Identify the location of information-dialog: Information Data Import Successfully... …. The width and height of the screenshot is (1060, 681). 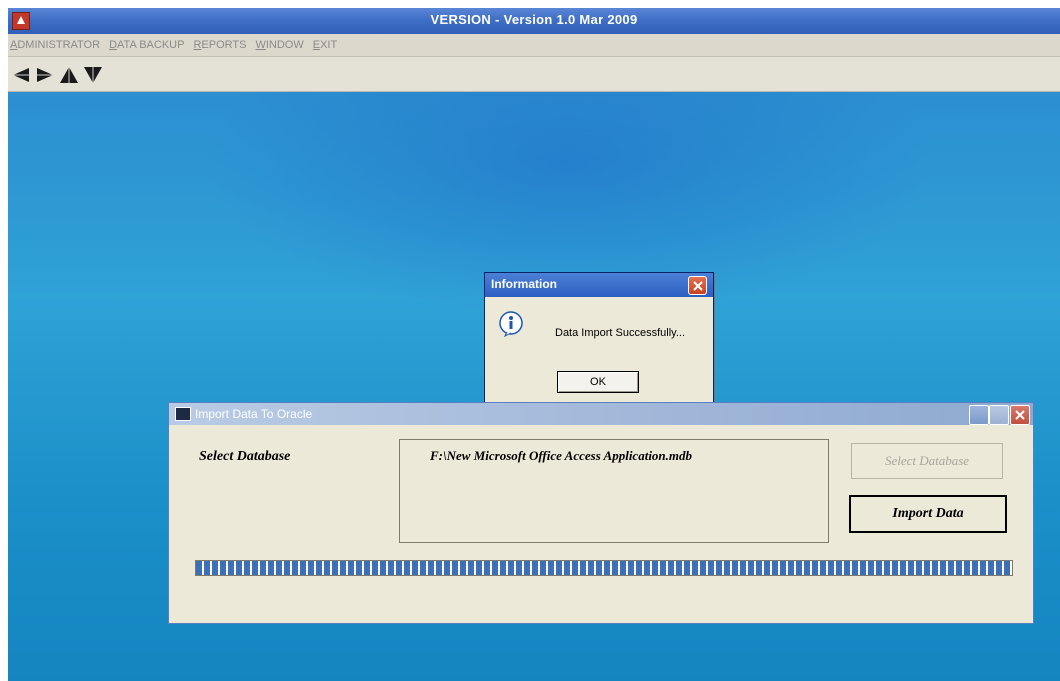
(599, 343).